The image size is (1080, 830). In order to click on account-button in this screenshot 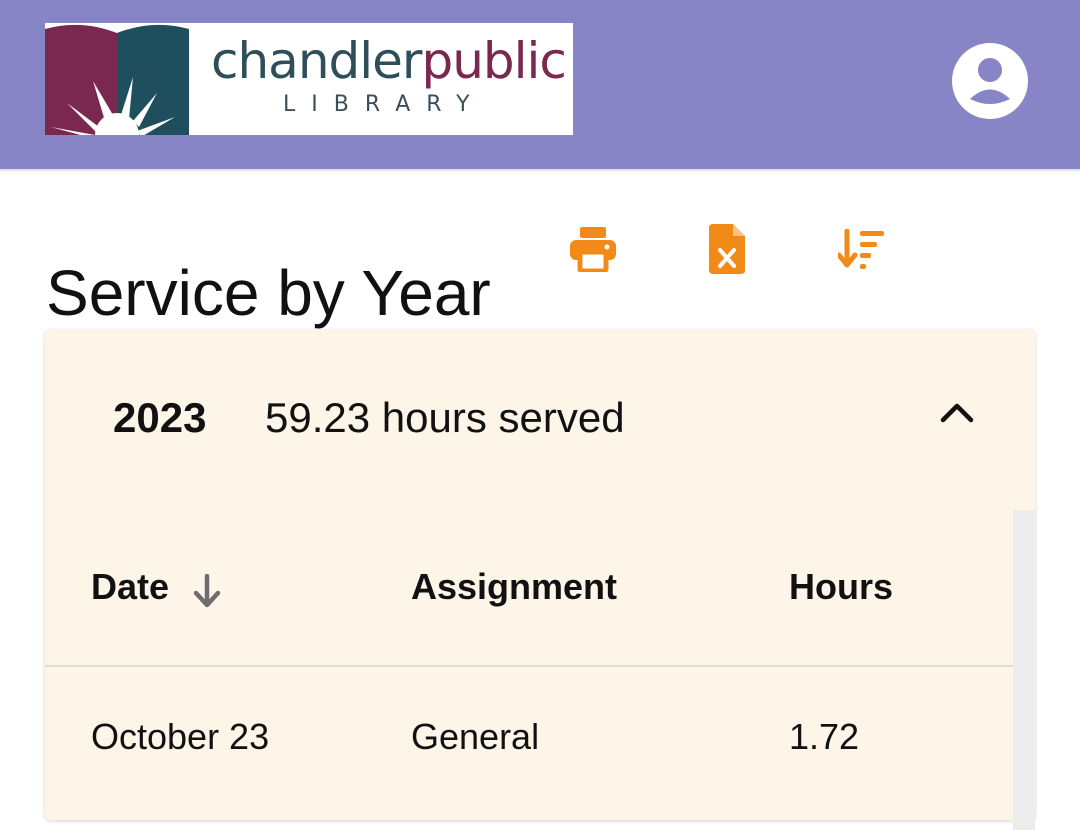, I will do `click(990, 81)`.